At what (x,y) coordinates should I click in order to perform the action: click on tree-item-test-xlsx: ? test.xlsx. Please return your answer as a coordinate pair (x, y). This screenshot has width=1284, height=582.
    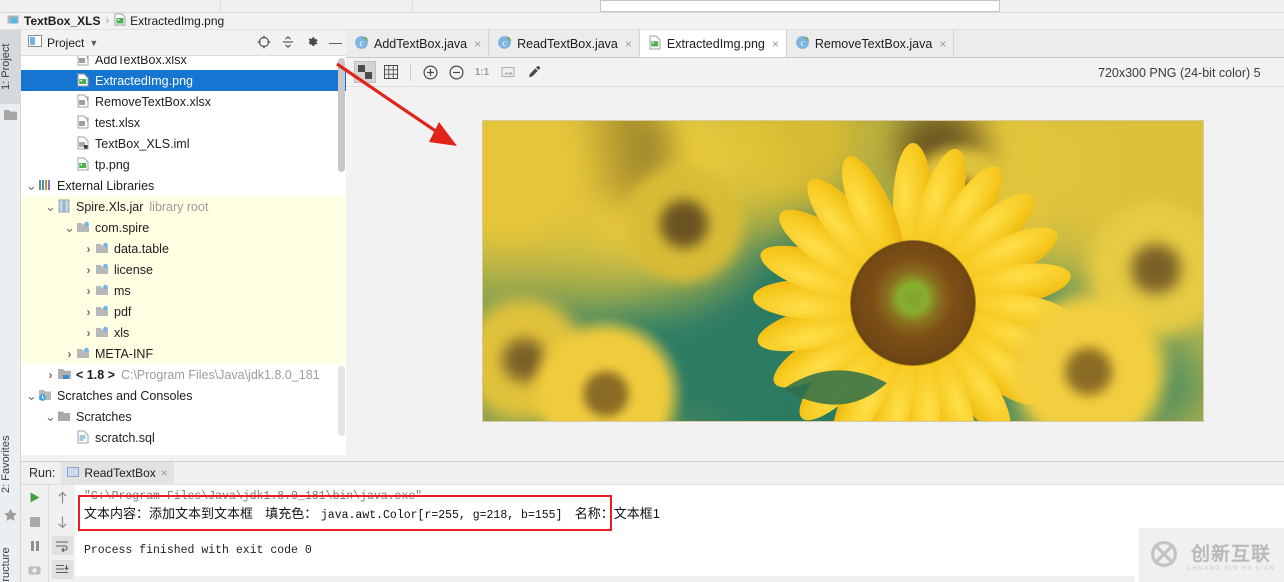
    Looking at the image, I should click on (183, 122).